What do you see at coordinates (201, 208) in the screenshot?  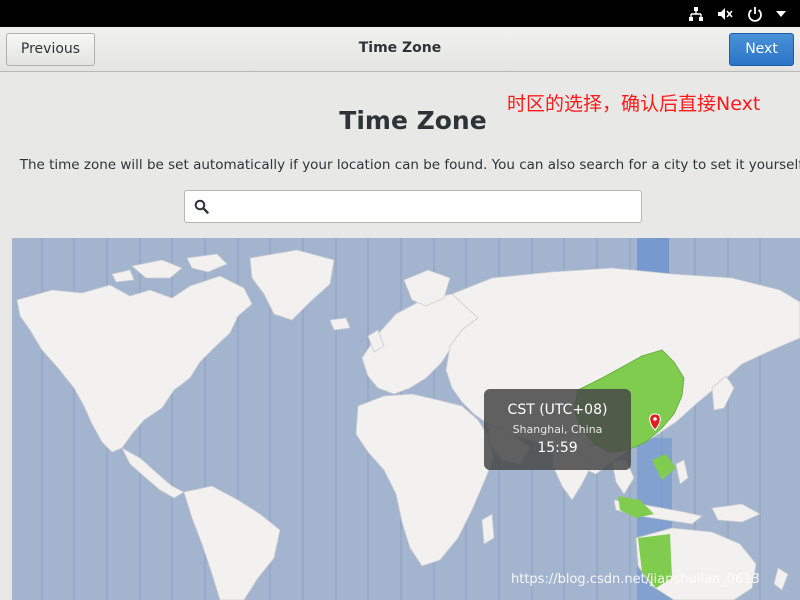 I see `search-icon` at bounding box center [201, 208].